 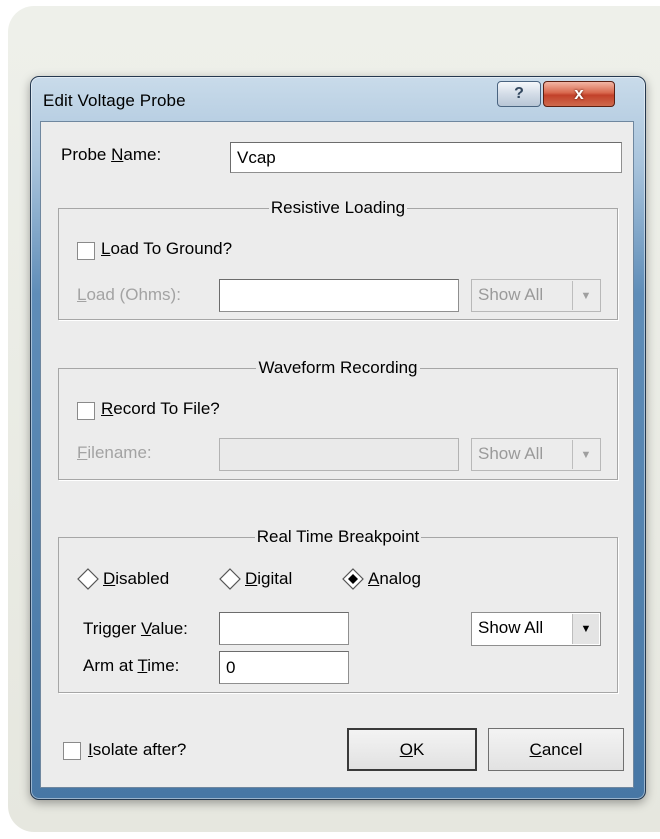 I want to click on probe-name-label-pre: Probe, so click(x=86, y=154).